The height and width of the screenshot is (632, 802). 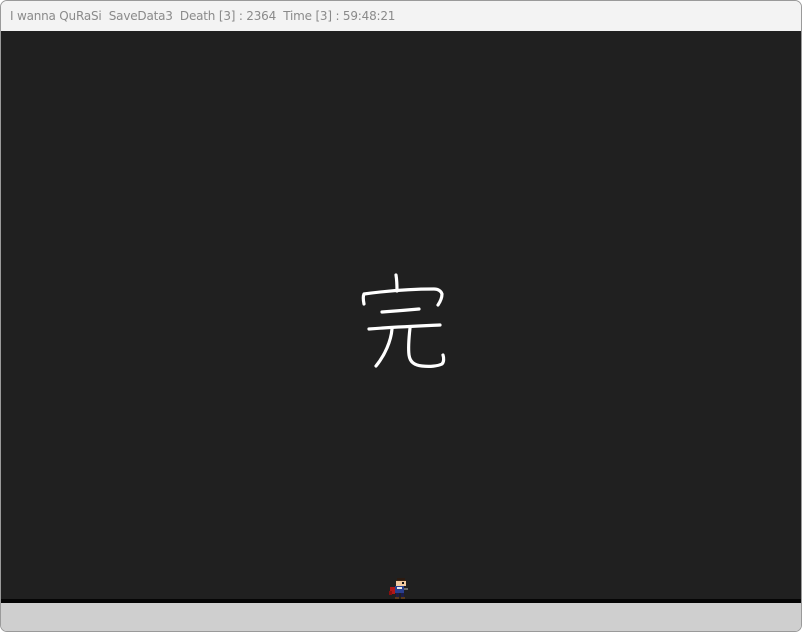 What do you see at coordinates (398, 588) in the screenshot?
I see `player-character-icon` at bounding box center [398, 588].